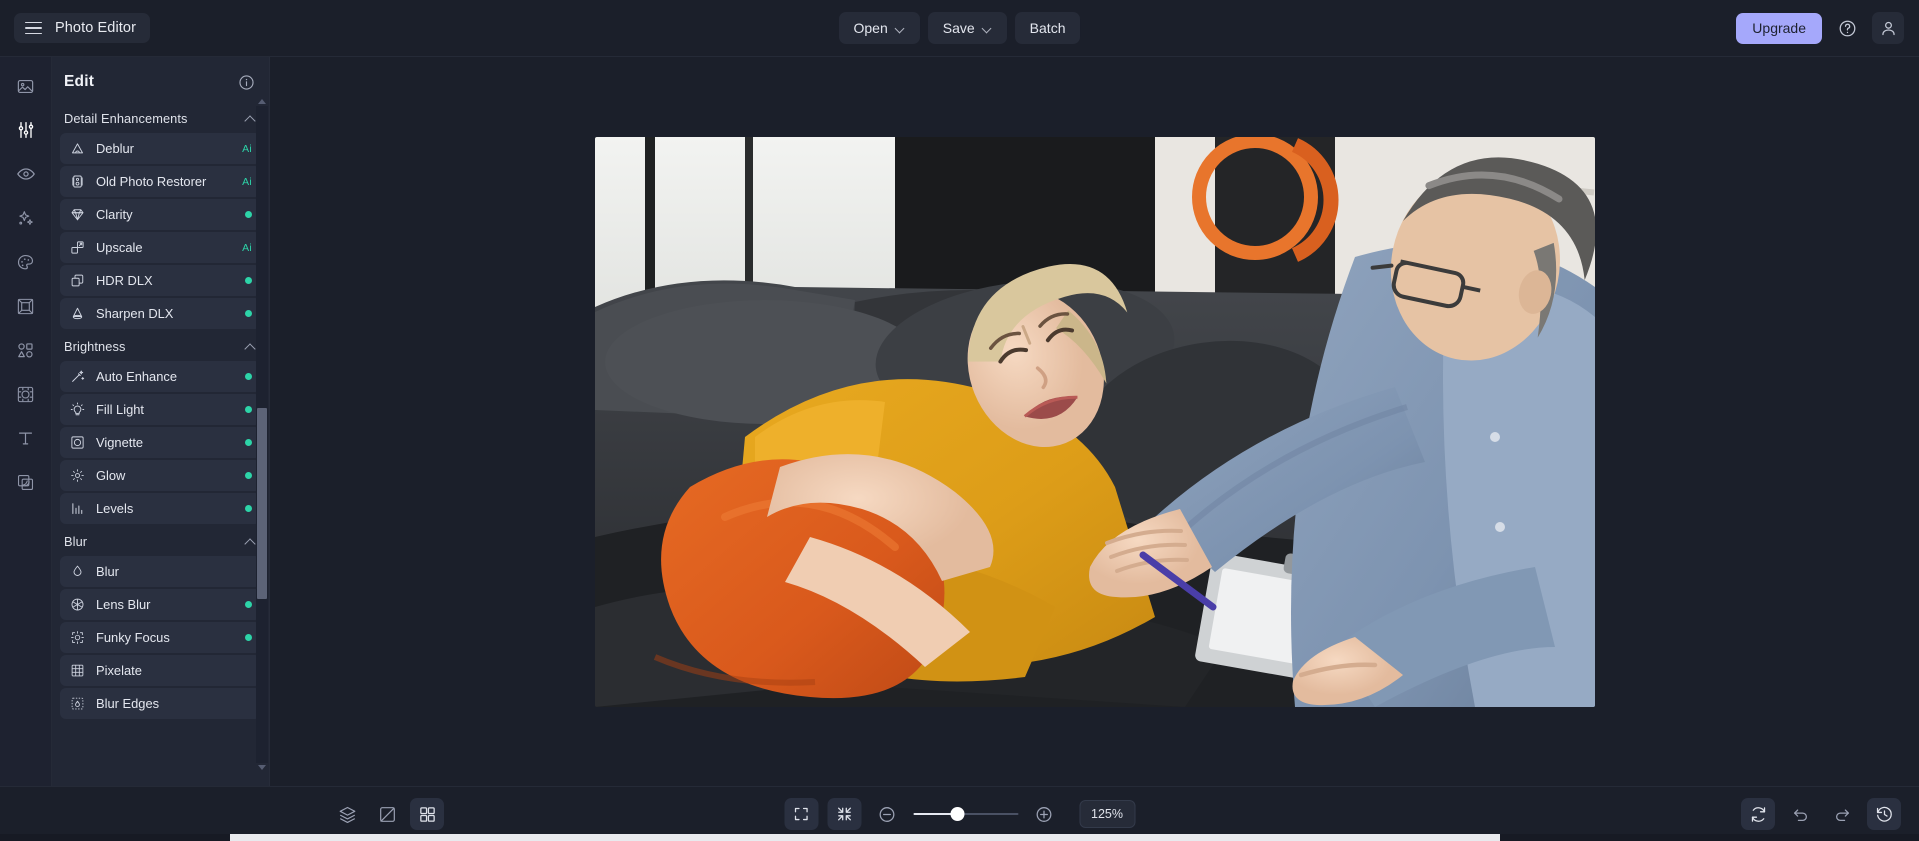 The image size is (1919, 841). I want to click on reset-button, so click(1758, 814).